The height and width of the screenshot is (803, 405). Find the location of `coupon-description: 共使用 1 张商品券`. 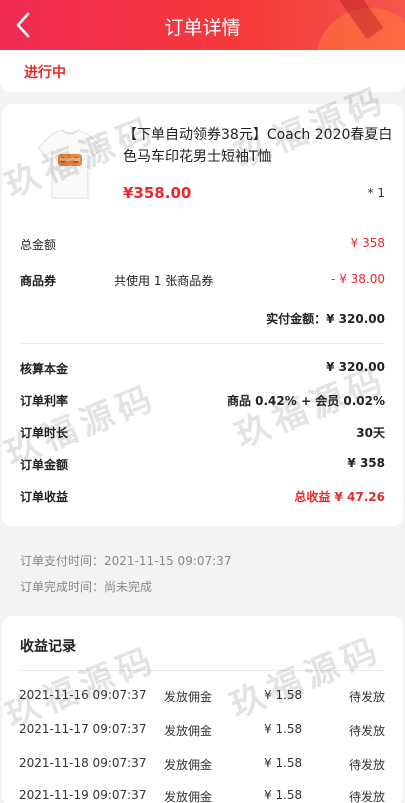

coupon-description: 共使用 1 张商品券 is located at coordinates (164, 281).